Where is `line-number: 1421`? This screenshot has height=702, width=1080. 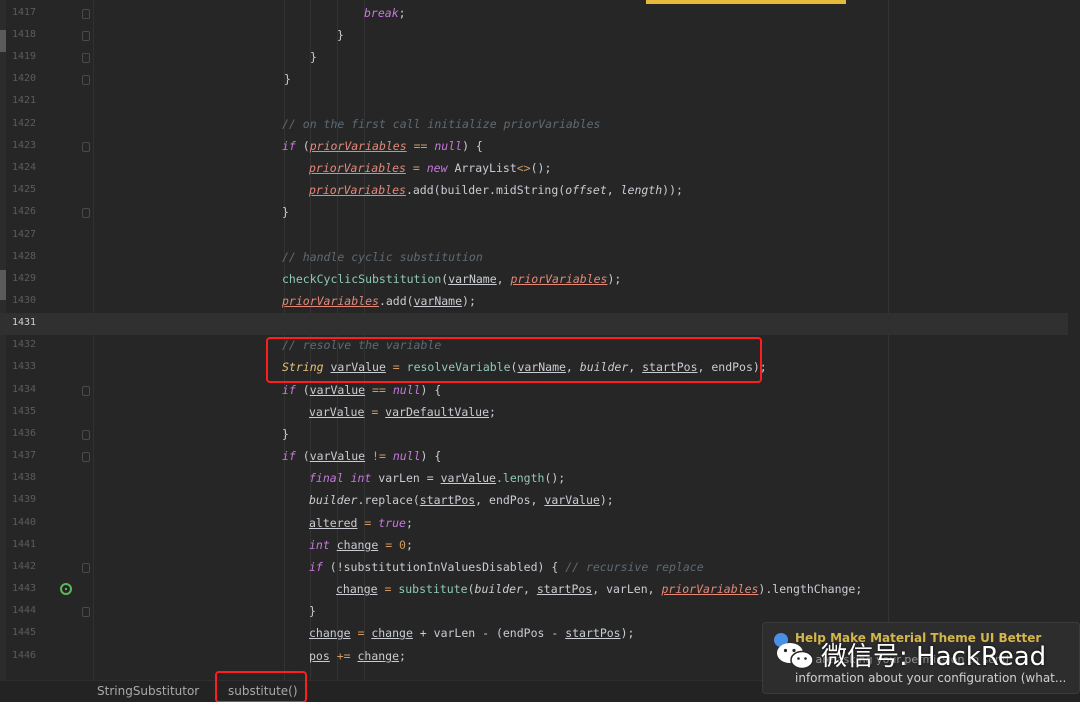 line-number: 1421 is located at coordinates (24, 100).